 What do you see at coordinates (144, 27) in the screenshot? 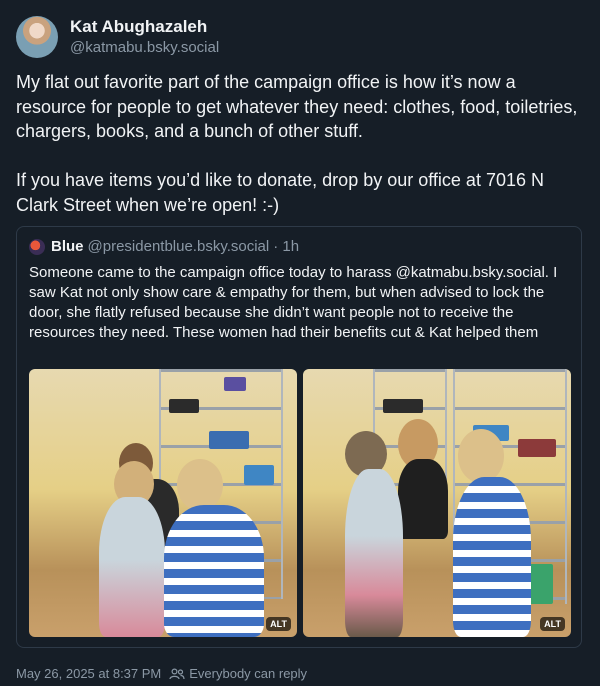
I see `author-display-name: Kat Abughazaleh` at bounding box center [144, 27].